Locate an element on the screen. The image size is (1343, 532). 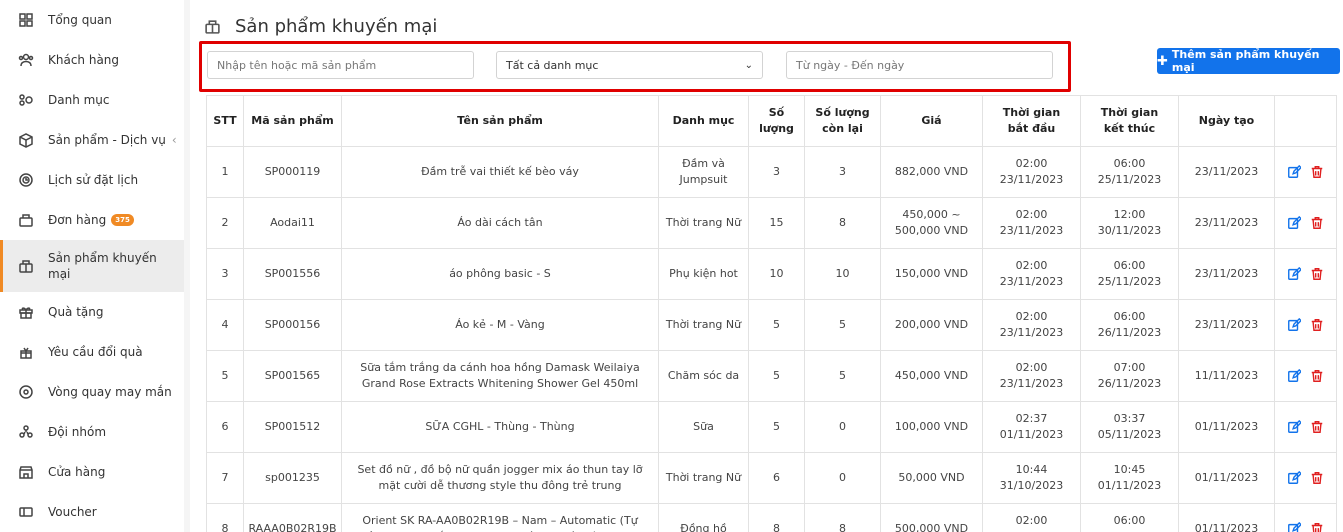
cell-code: sp001235 is located at coordinates (292, 478).